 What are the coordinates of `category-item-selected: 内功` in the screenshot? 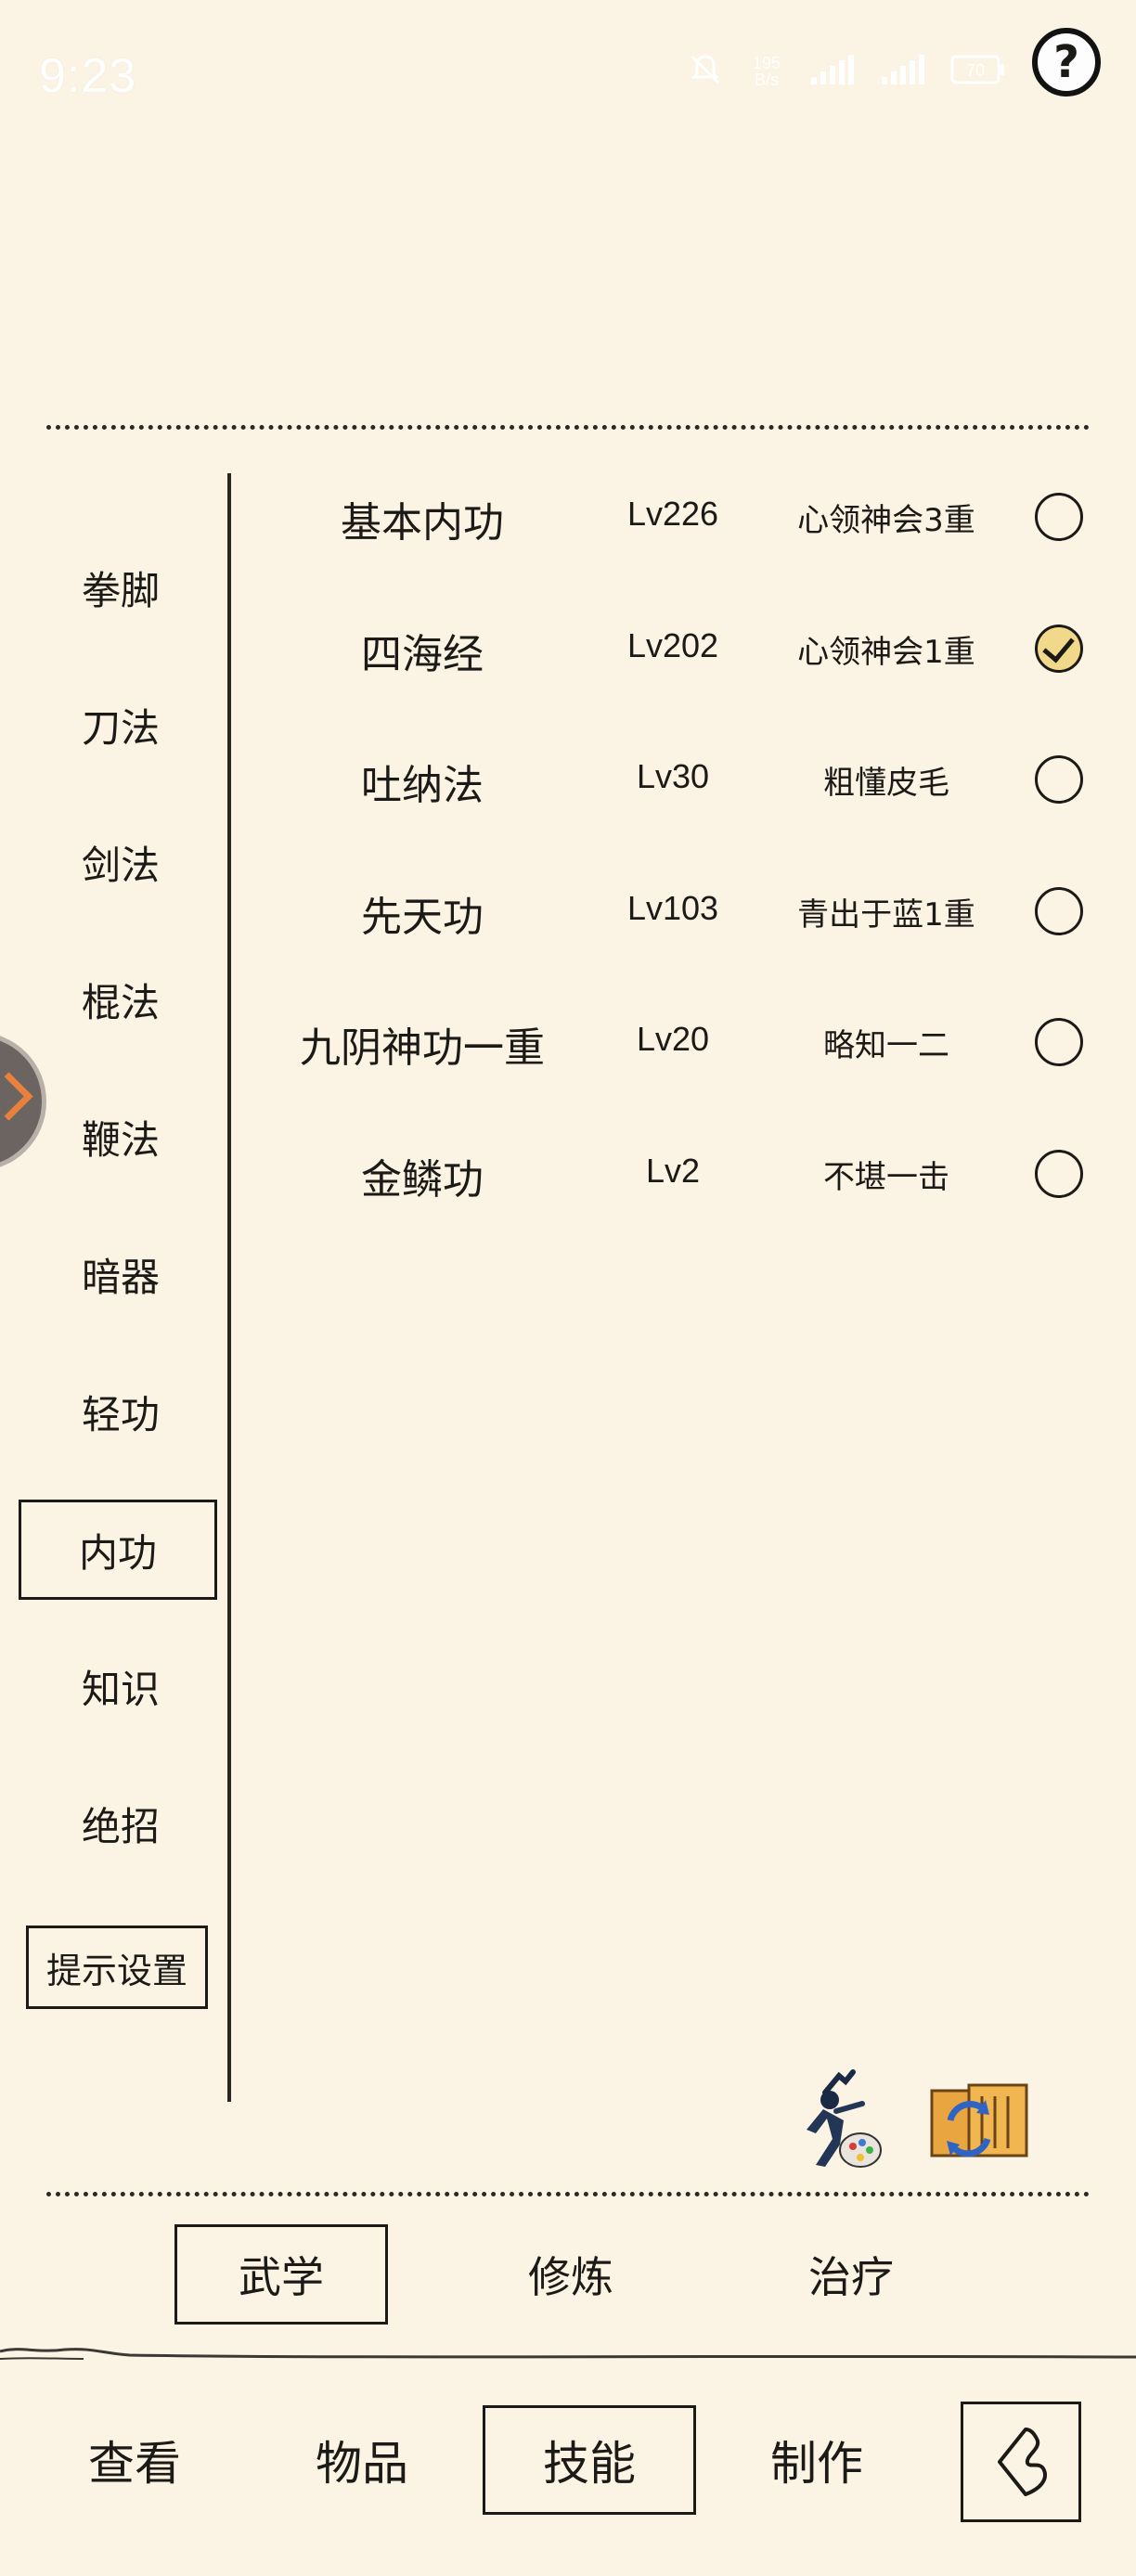 It's located at (118, 1550).